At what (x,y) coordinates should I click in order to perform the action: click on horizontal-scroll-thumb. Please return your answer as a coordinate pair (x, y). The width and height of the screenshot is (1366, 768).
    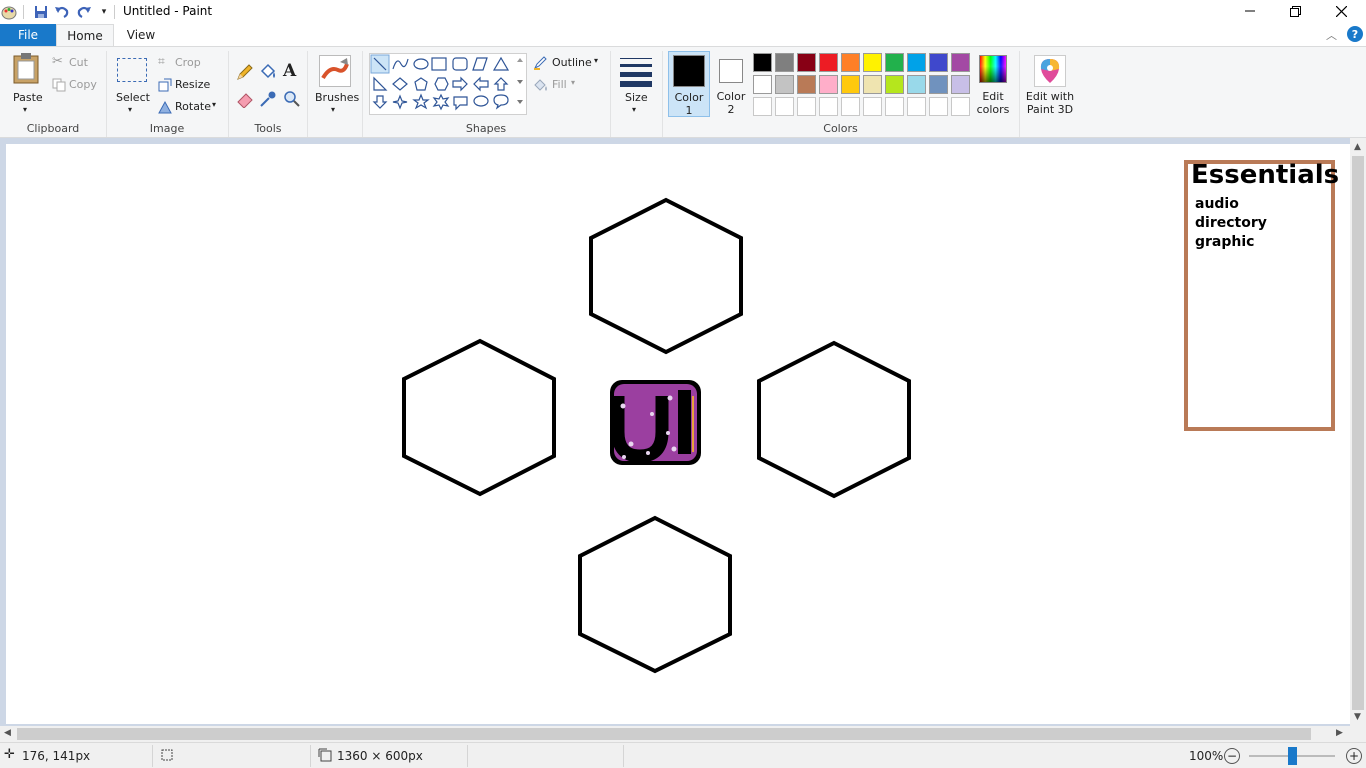
    Looking at the image, I should click on (664, 734).